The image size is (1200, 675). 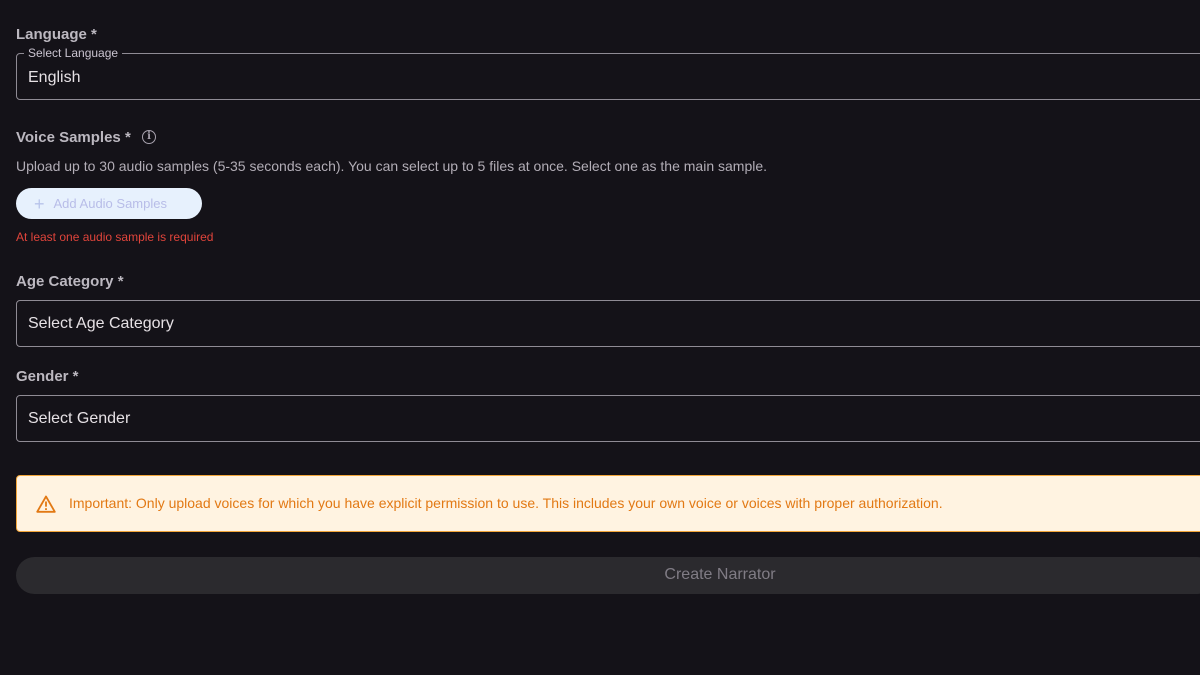 I want to click on age-category-select: Select Age Category, so click(x=608, y=323).